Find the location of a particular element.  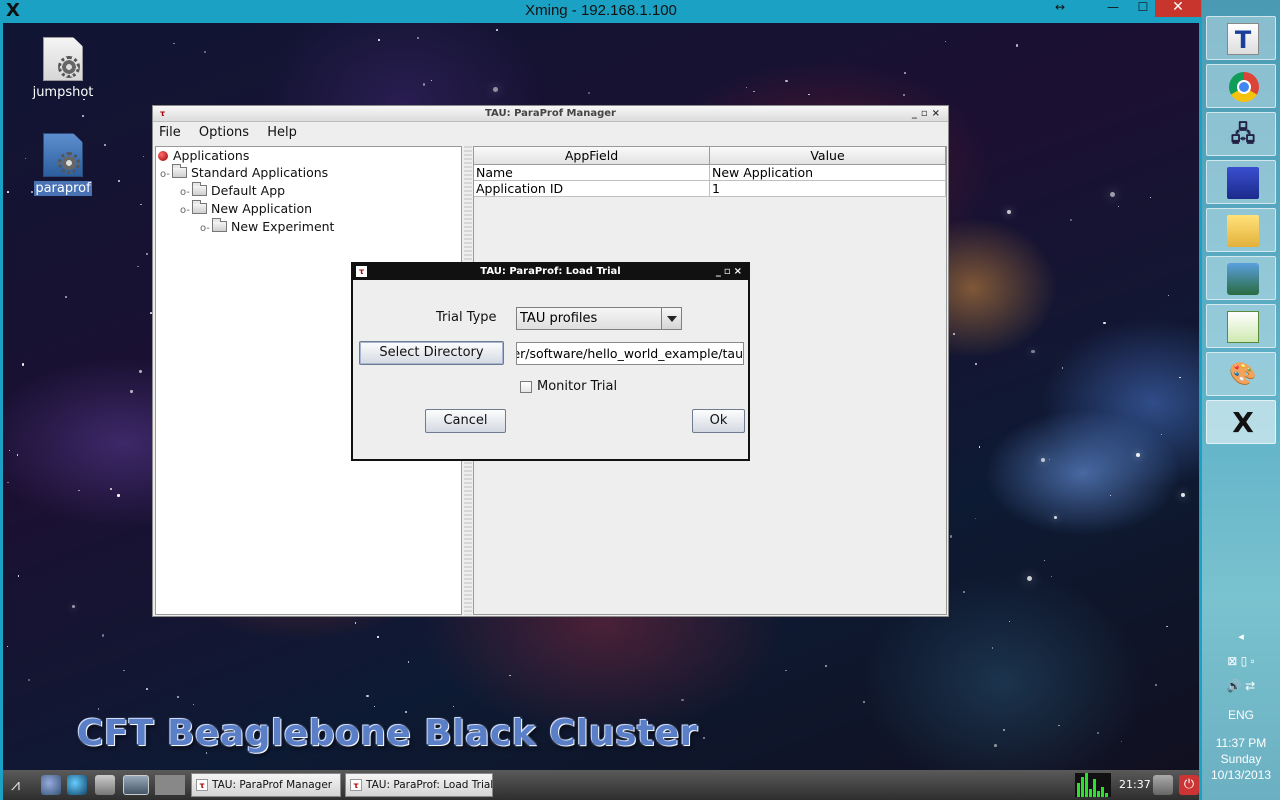

taskbar-app-chrome is located at coordinates (1241, 86).